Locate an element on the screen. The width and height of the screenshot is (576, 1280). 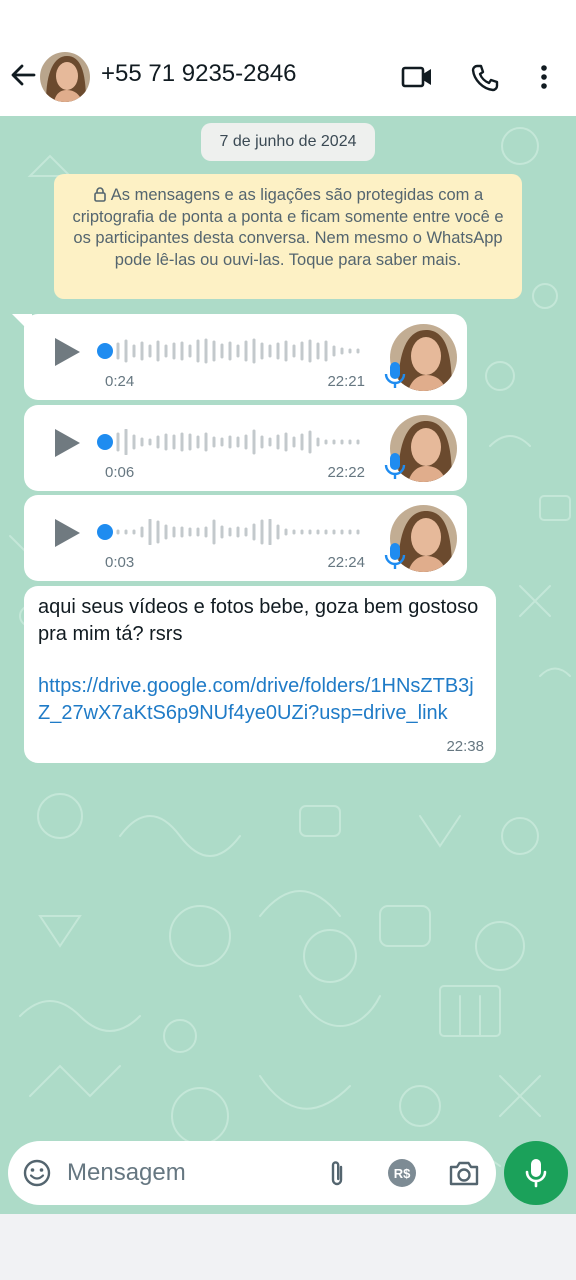
message-composer: Mensagem R$ is located at coordinates (252, 1173).